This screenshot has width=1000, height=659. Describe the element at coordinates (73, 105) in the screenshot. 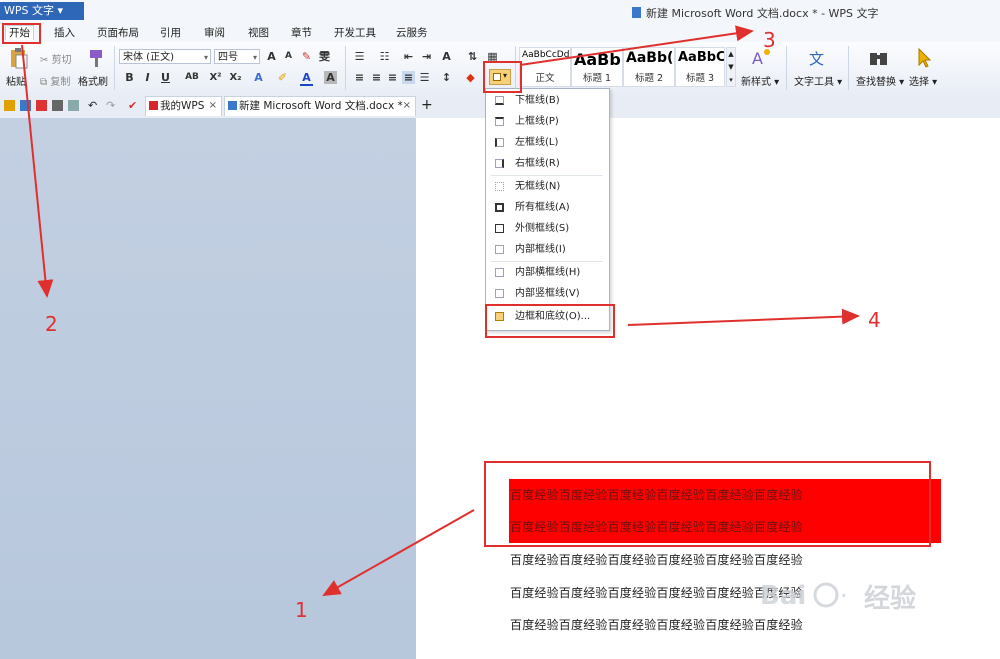

I see `print-preview-icon` at that location.